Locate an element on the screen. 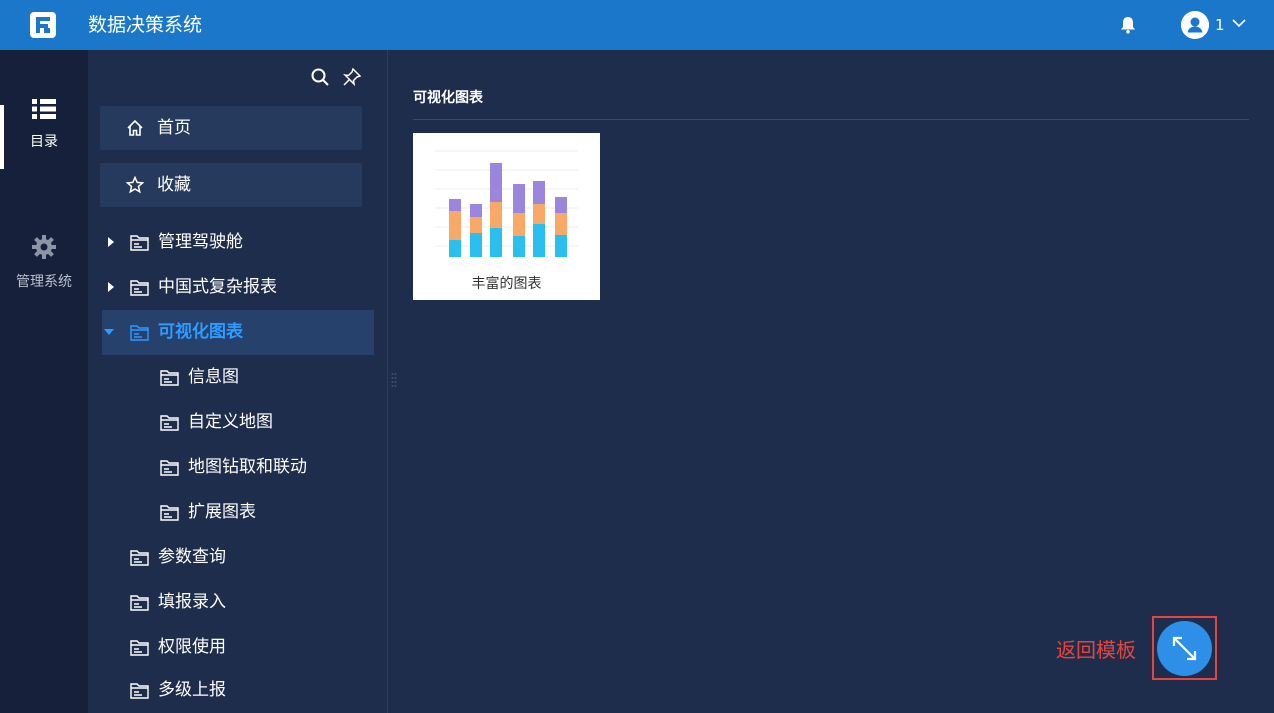 Image resolution: width=1274 pixels, height=713 pixels. user-icon is located at coordinates (1195, 25).